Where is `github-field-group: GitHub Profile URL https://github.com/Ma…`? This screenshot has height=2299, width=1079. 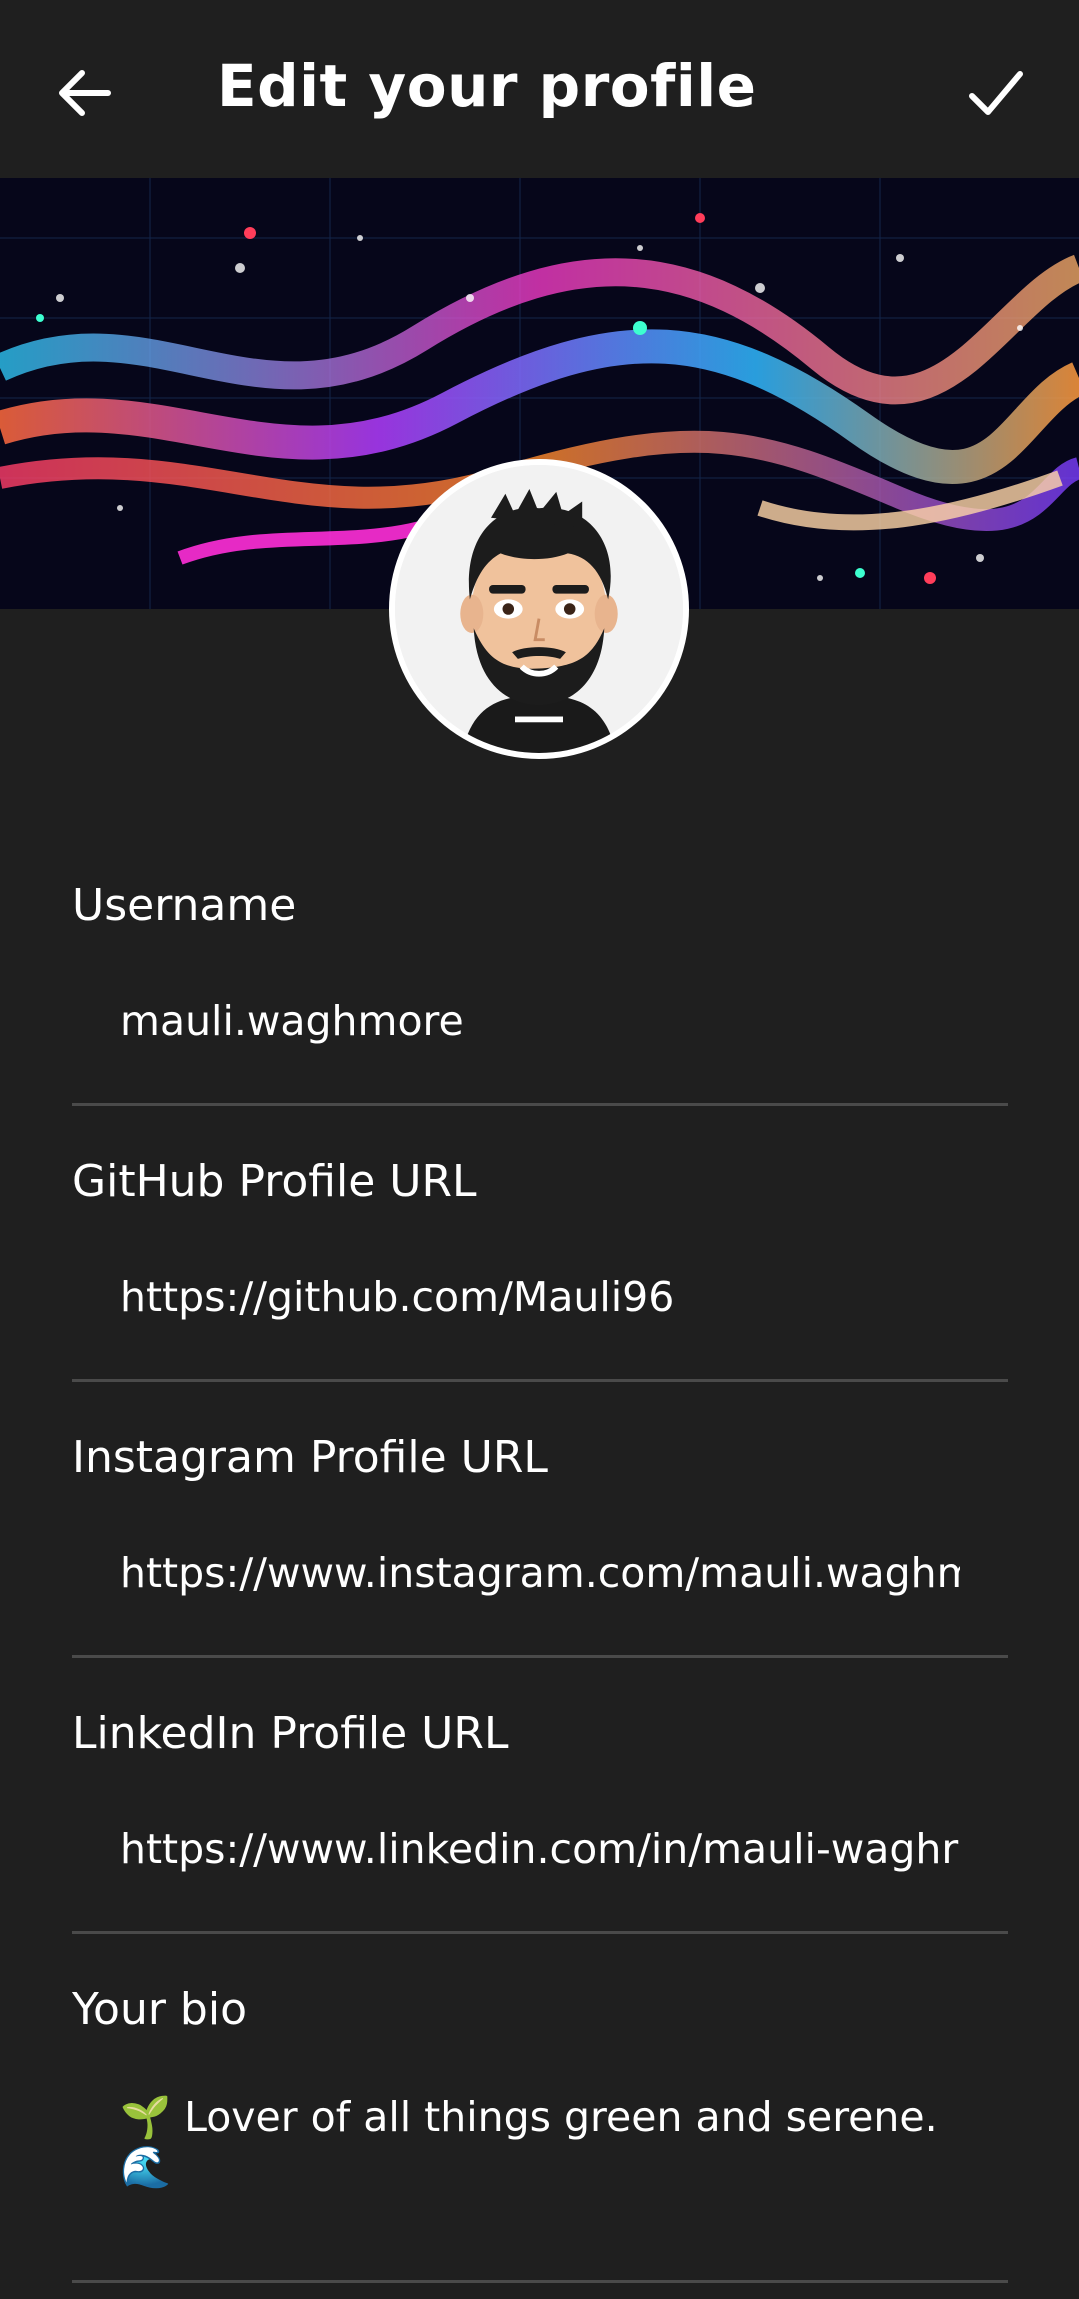 github-field-group: GitHub Profile URL https://github.com/Ma… is located at coordinates (540, 1269).